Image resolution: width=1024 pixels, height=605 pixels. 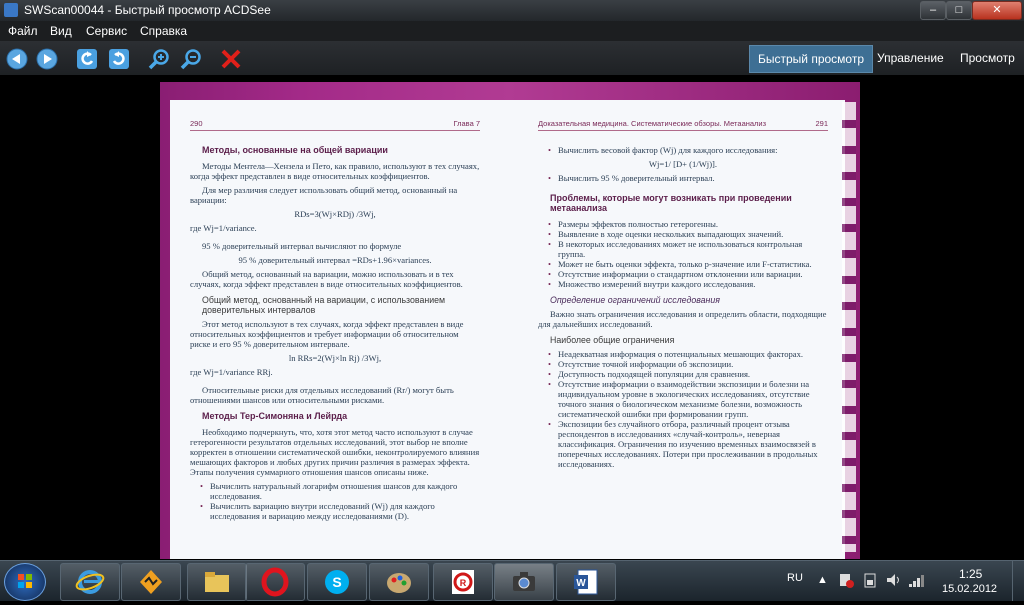 I want to click on language-indicator: RU, so click(x=795, y=578).